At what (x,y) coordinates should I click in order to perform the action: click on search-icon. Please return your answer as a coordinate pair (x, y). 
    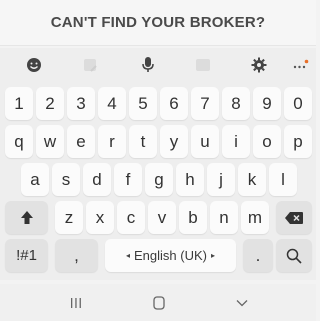
    Looking at the image, I should click on (294, 256).